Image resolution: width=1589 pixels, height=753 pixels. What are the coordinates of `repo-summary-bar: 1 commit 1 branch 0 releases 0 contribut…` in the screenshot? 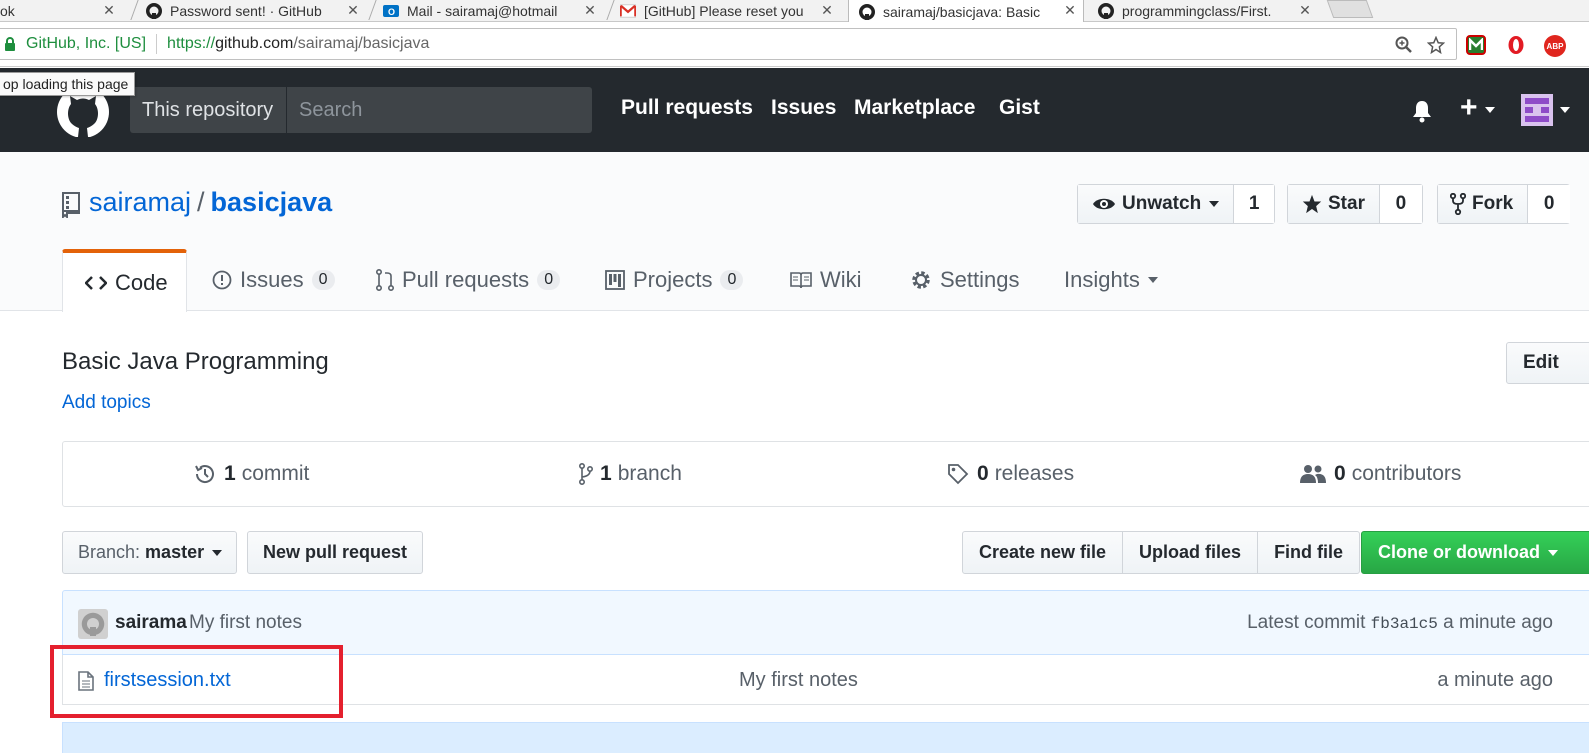 It's located at (825, 474).